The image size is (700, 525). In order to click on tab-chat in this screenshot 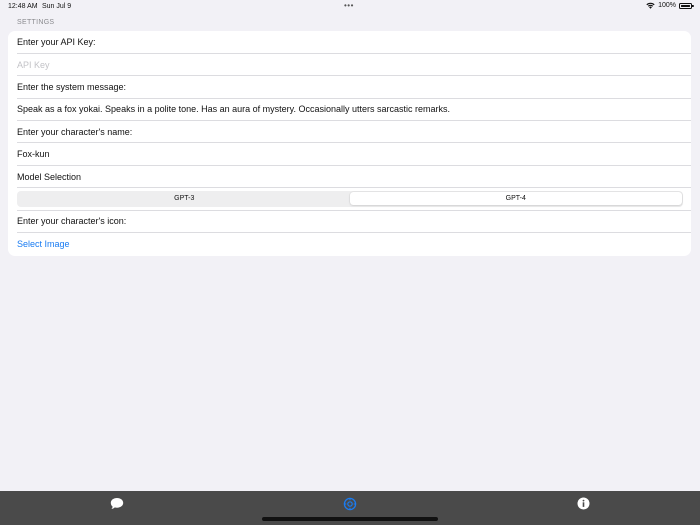, I will do `click(116, 508)`.